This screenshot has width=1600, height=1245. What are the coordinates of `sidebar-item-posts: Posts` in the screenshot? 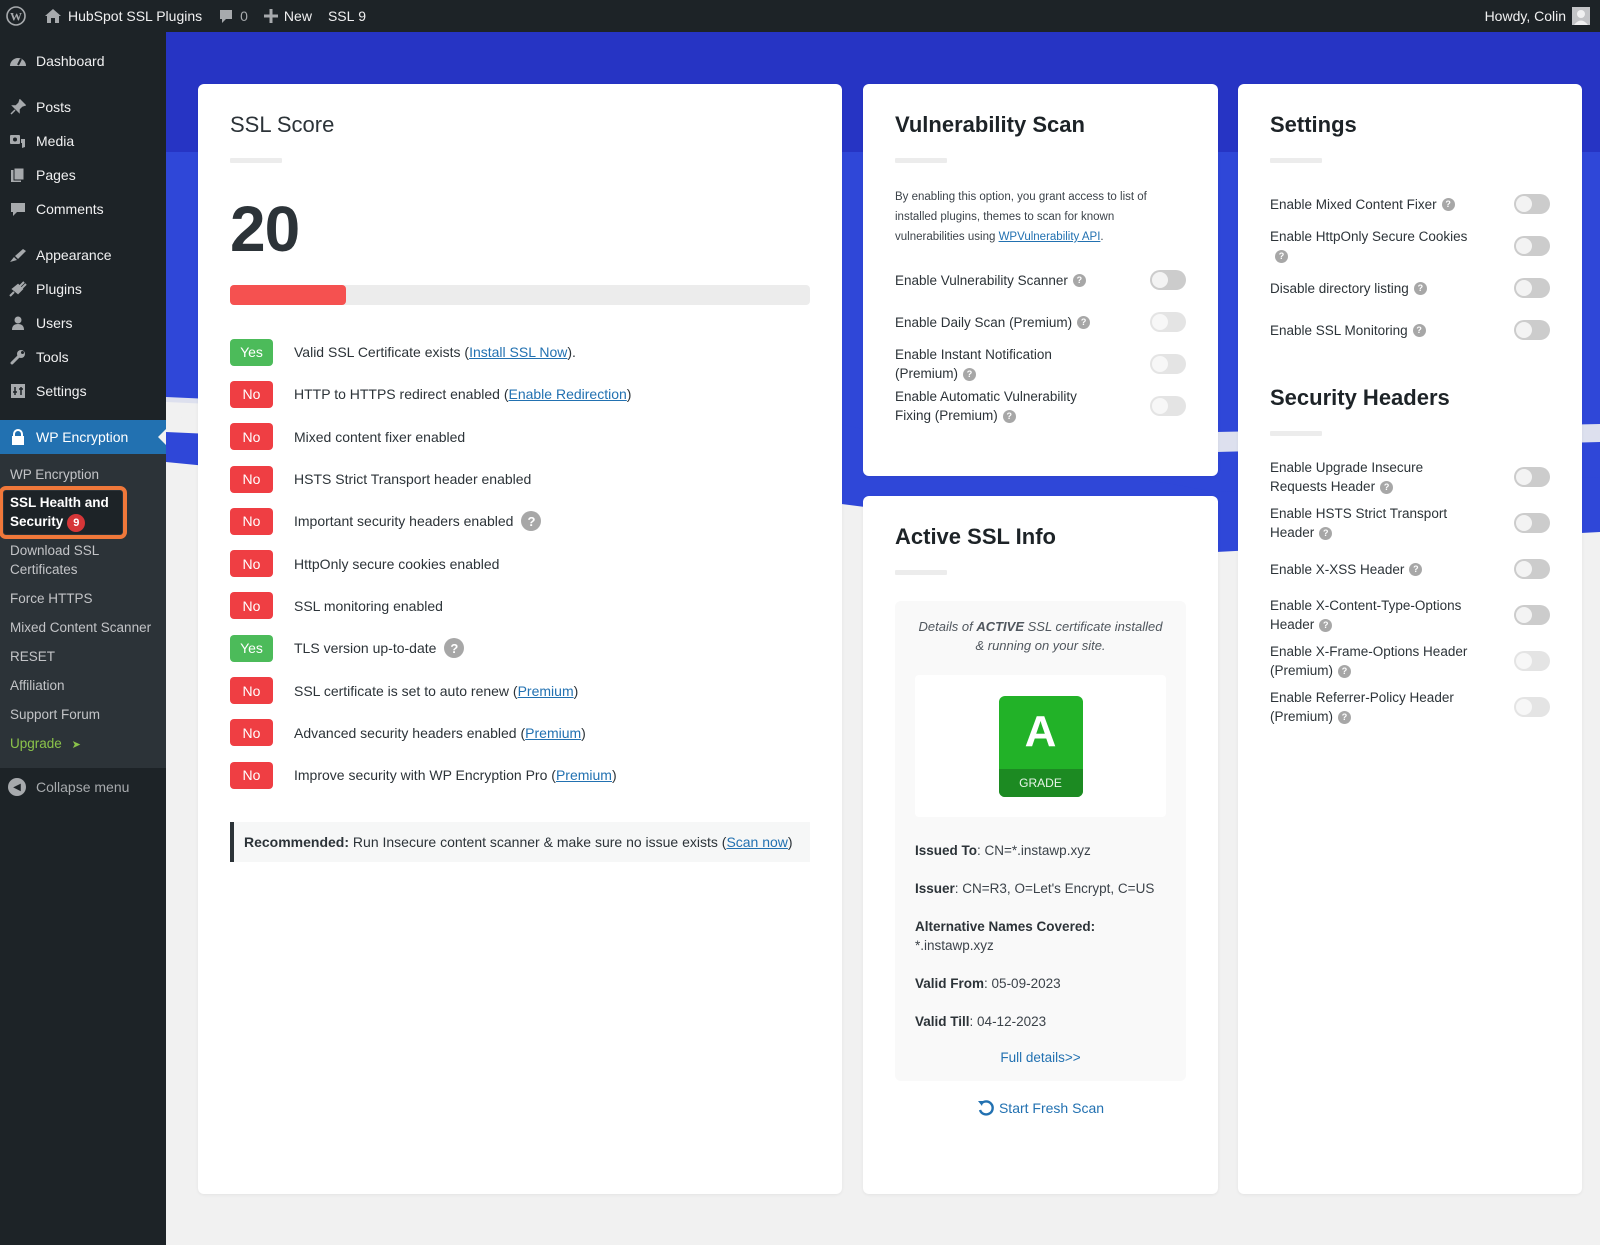 It's located at (83, 107).